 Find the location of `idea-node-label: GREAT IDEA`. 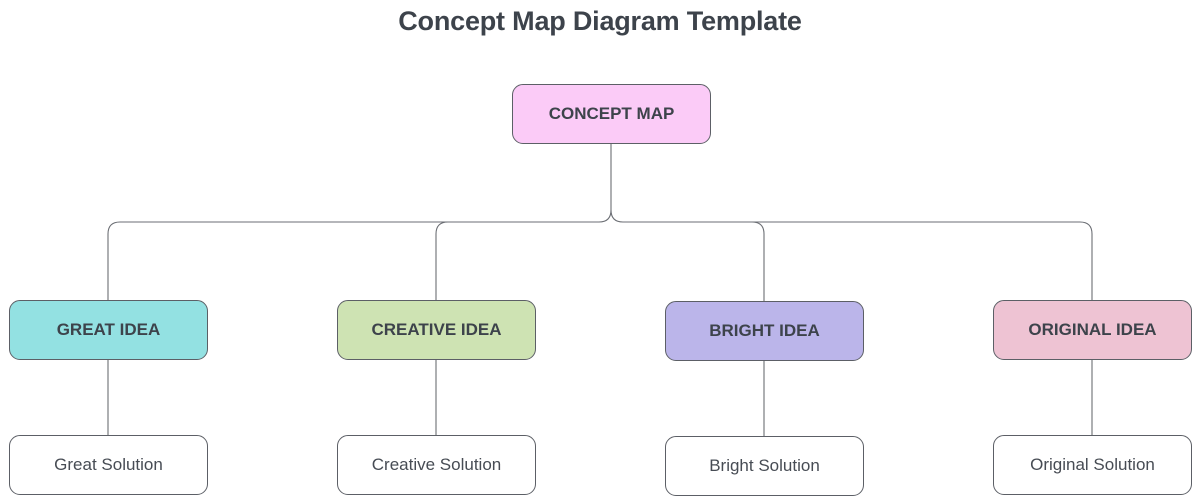

idea-node-label: GREAT IDEA is located at coordinates (108, 329).